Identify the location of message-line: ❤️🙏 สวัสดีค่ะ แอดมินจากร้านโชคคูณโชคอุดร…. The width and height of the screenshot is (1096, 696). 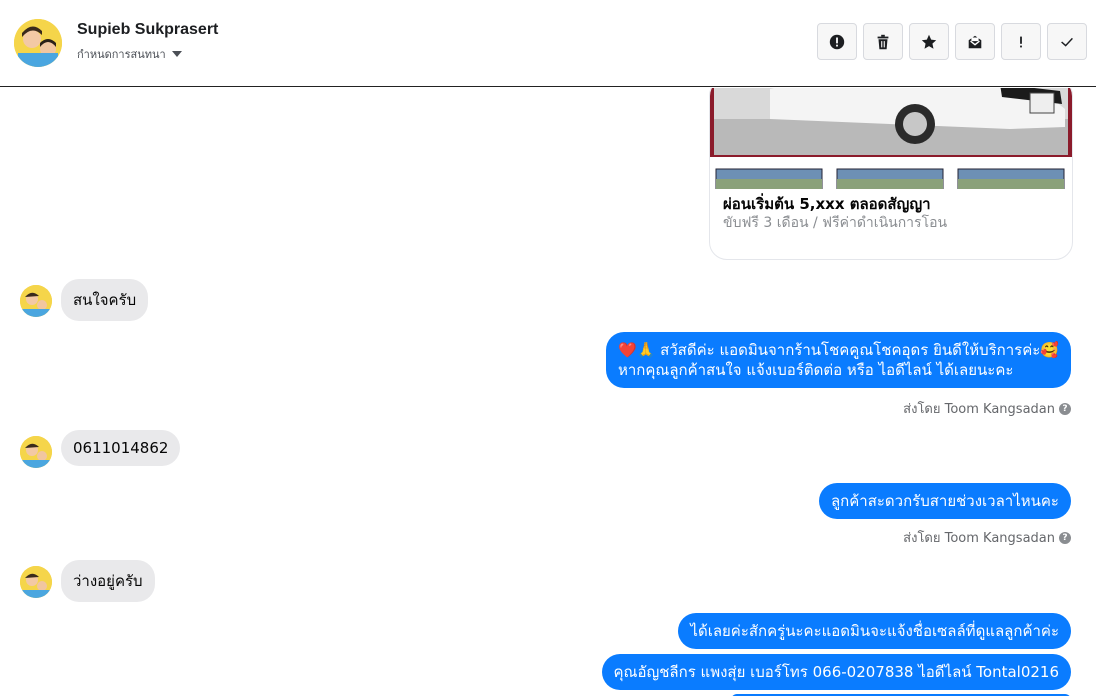
(838, 350).